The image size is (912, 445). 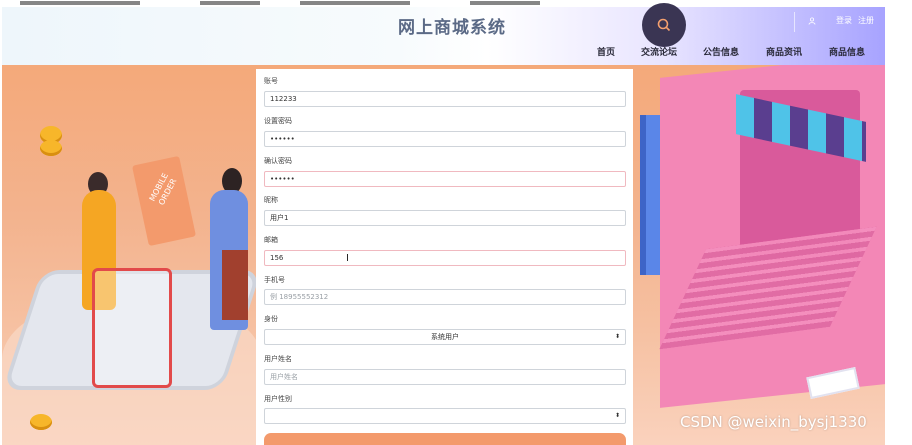 I want to click on field-label-account: 账号, so click(x=271, y=81).